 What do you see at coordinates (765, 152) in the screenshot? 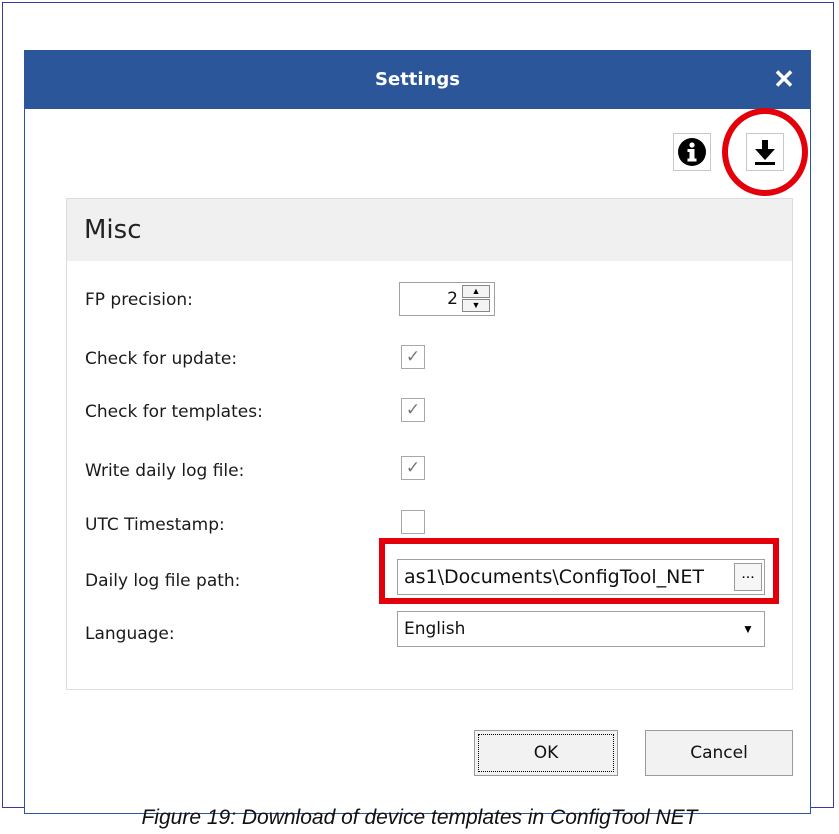
I see `annotation-circle` at bounding box center [765, 152].